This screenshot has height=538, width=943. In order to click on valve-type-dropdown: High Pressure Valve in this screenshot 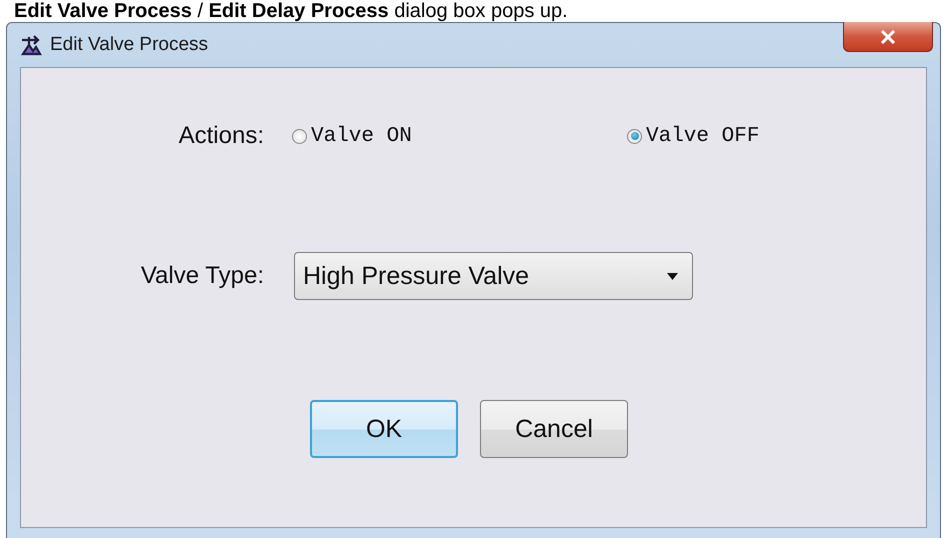, I will do `click(493, 276)`.